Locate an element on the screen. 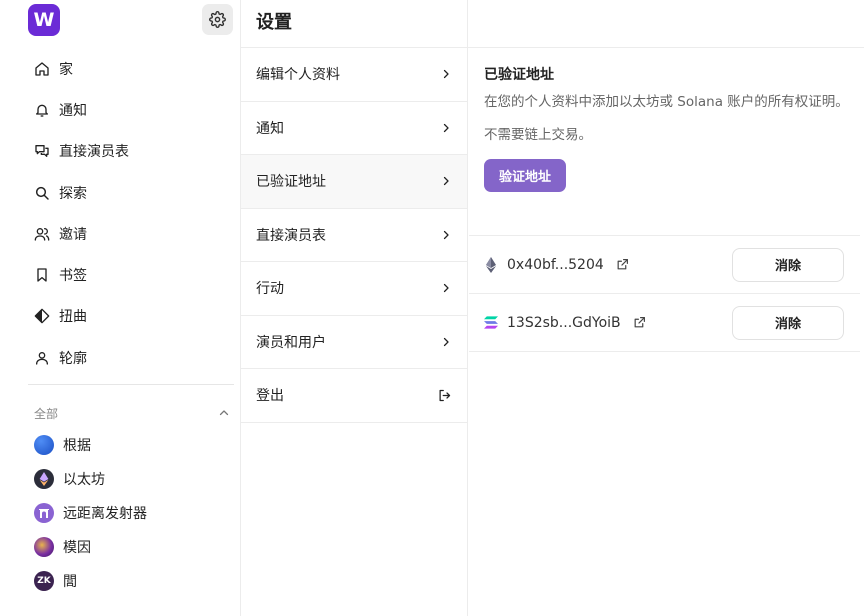  channel-item-zk: ZK 閭 is located at coordinates (134, 581).